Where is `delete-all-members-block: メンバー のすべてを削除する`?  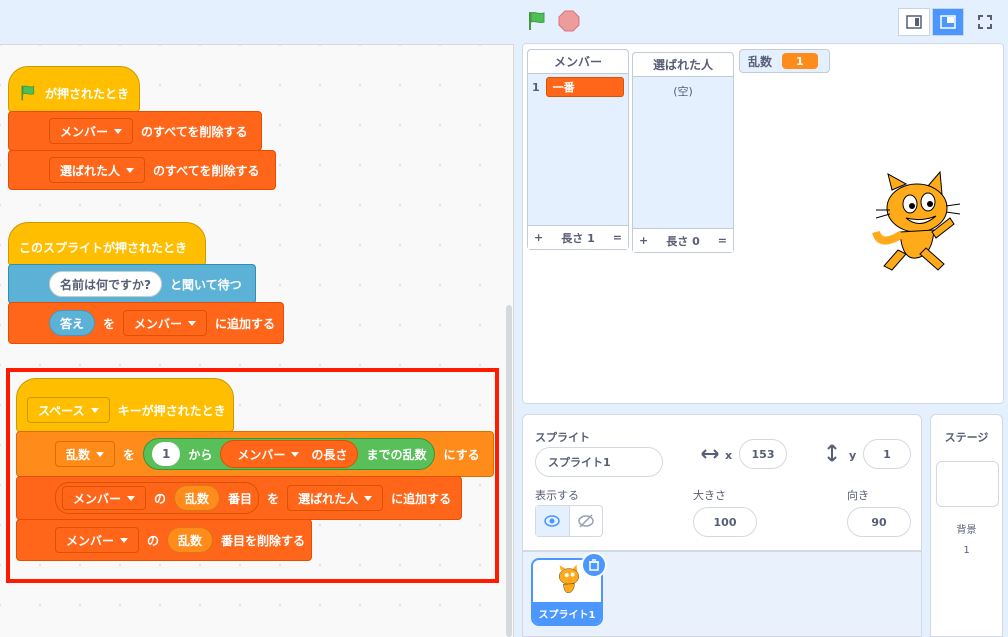
delete-all-members-block: メンバー のすべてを削除する is located at coordinates (135, 131).